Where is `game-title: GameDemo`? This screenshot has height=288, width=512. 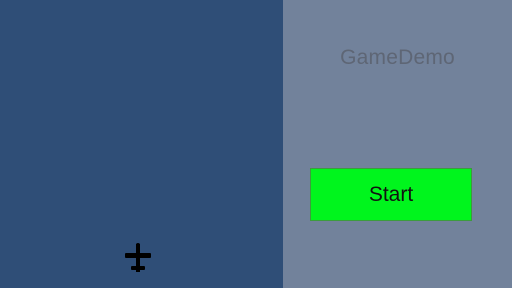
game-title: GameDemo is located at coordinates (397, 57).